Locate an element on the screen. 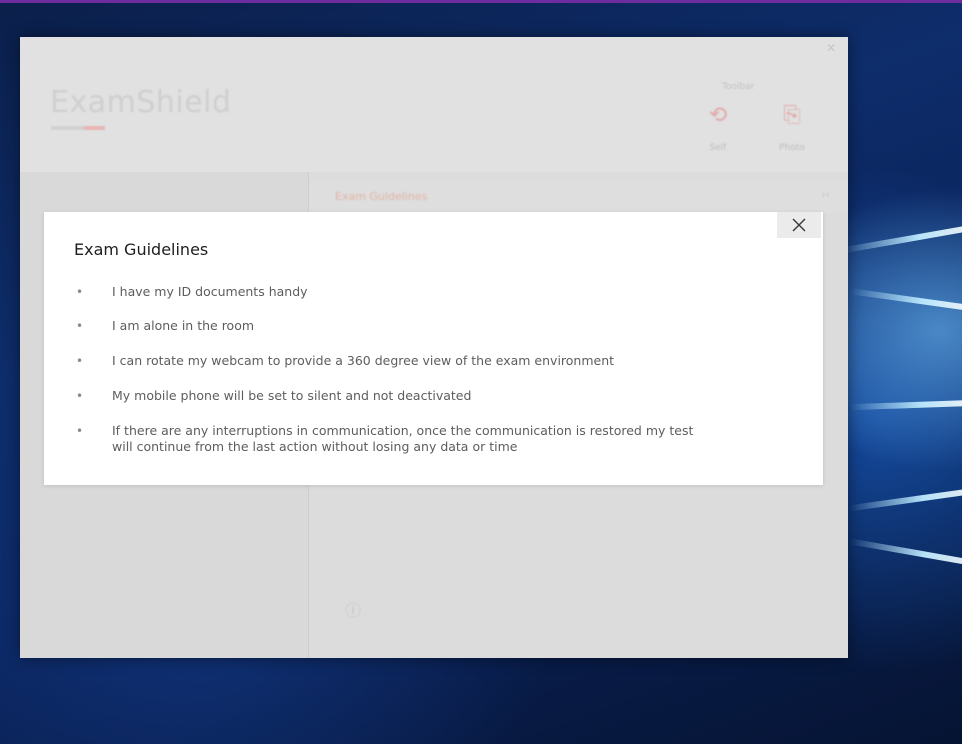 Image resolution: width=962 pixels, height=744 pixels. tool-photo-button: ⎘ Photo is located at coordinates (792, 129).